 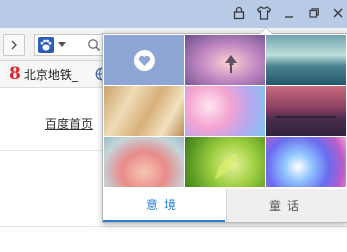 I want to click on bookmark-number: 8, so click(x=15, y=74).